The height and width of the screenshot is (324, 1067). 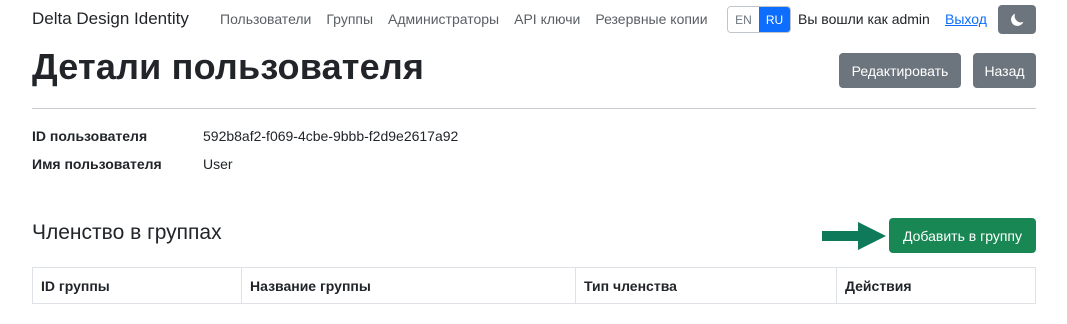 What do you see at coordinates (90, 136) in the screenshot?
I see `user-id-label: ID пользователя` at bounding box center [90, 136].